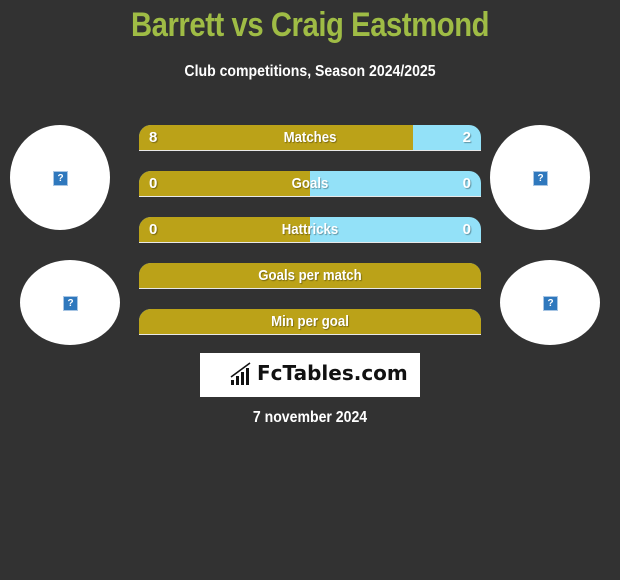 This screenshot has height=580, width=620. I want to click on left-value: 8, so click(153, 137).